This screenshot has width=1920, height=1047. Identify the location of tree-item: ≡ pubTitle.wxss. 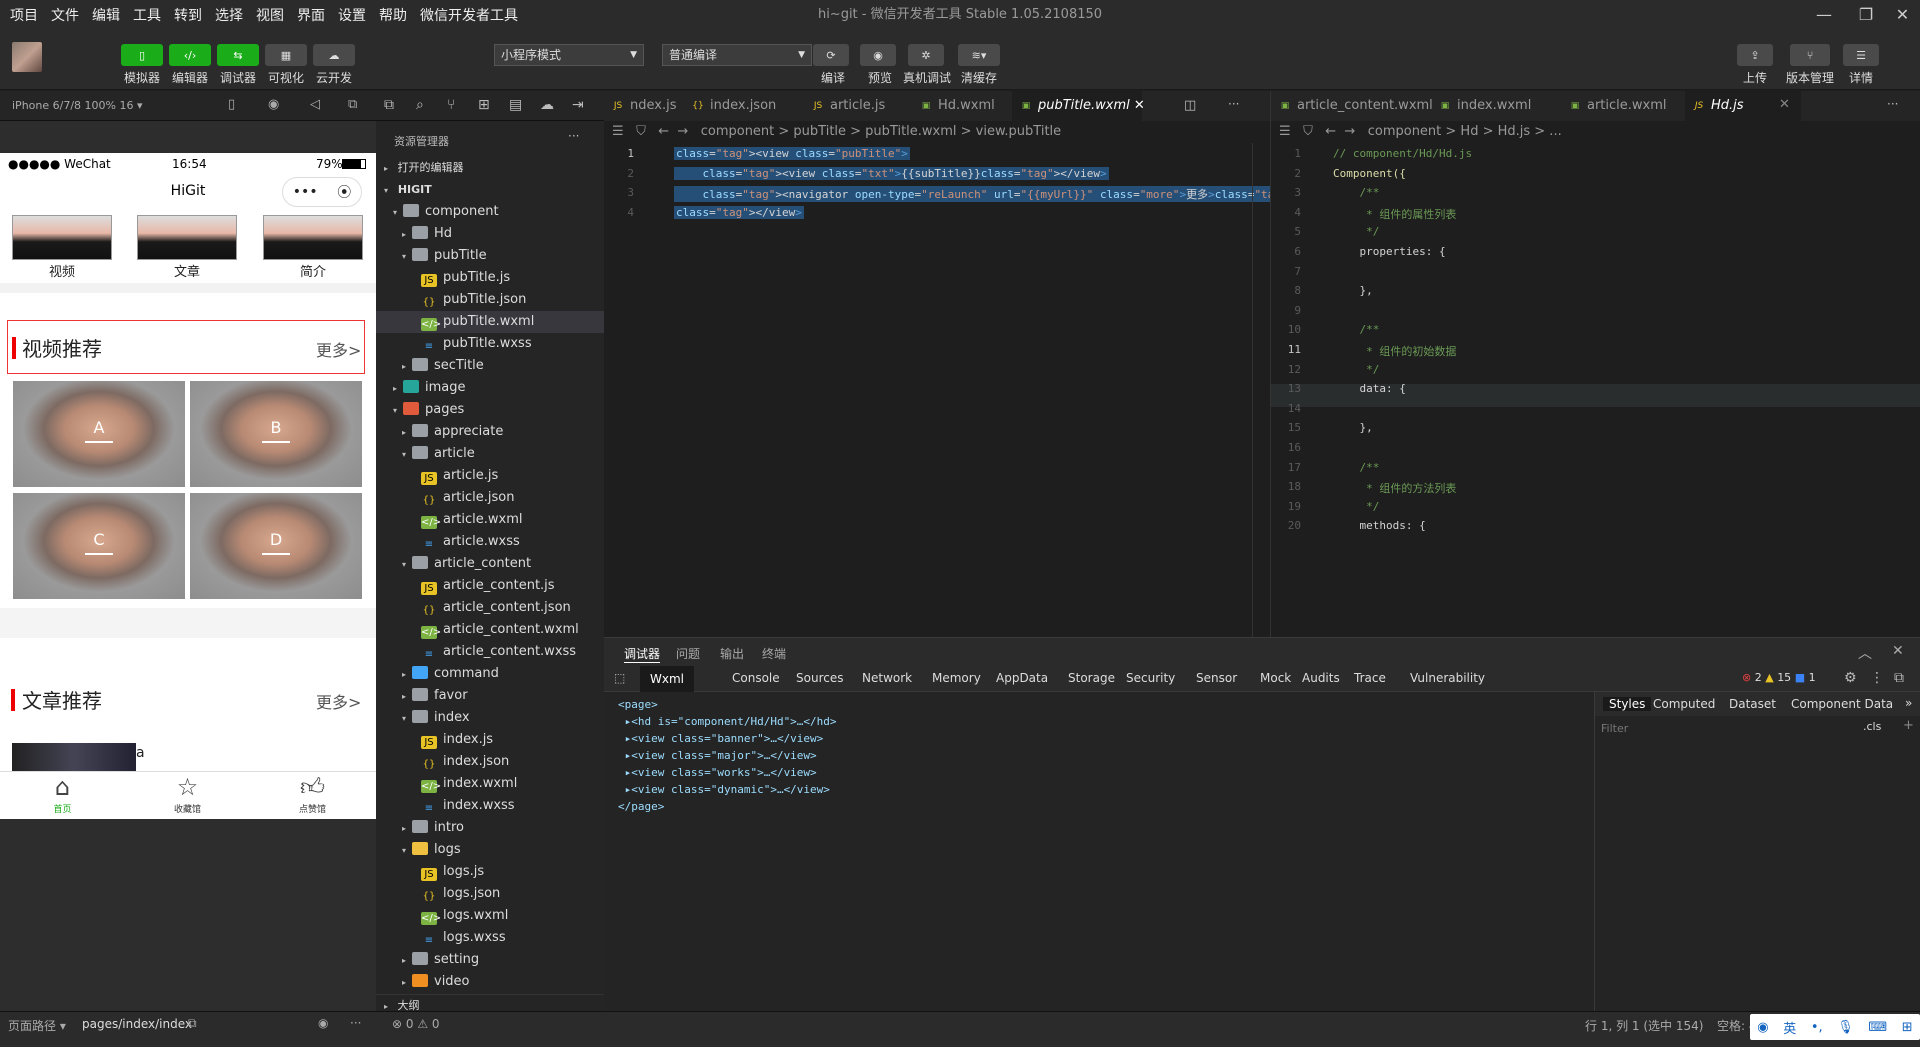
(490, 344).